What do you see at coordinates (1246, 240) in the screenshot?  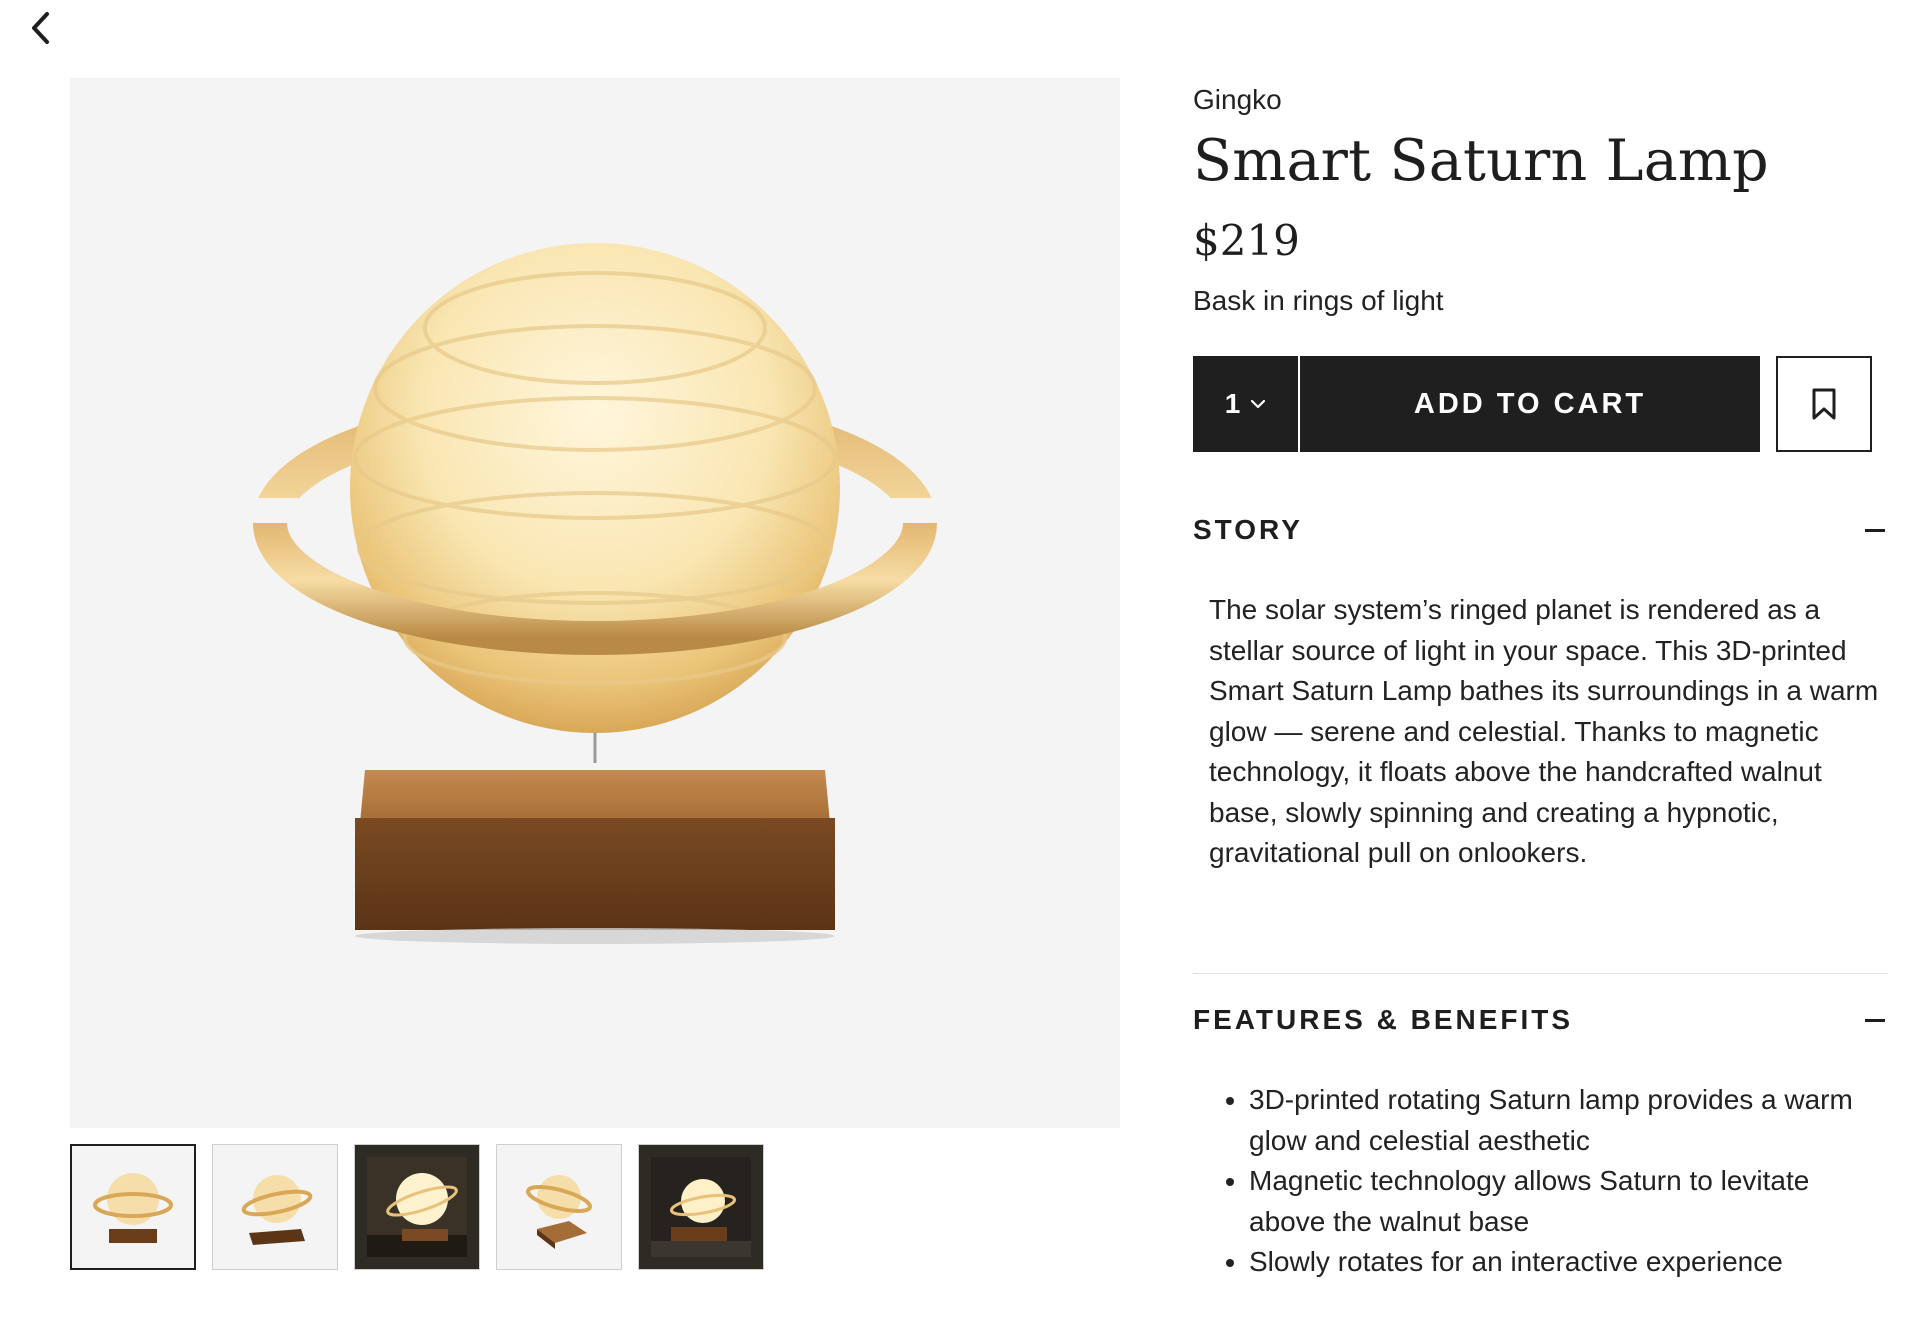 I see `product-price: $219` at bounding box center [1246, 240].